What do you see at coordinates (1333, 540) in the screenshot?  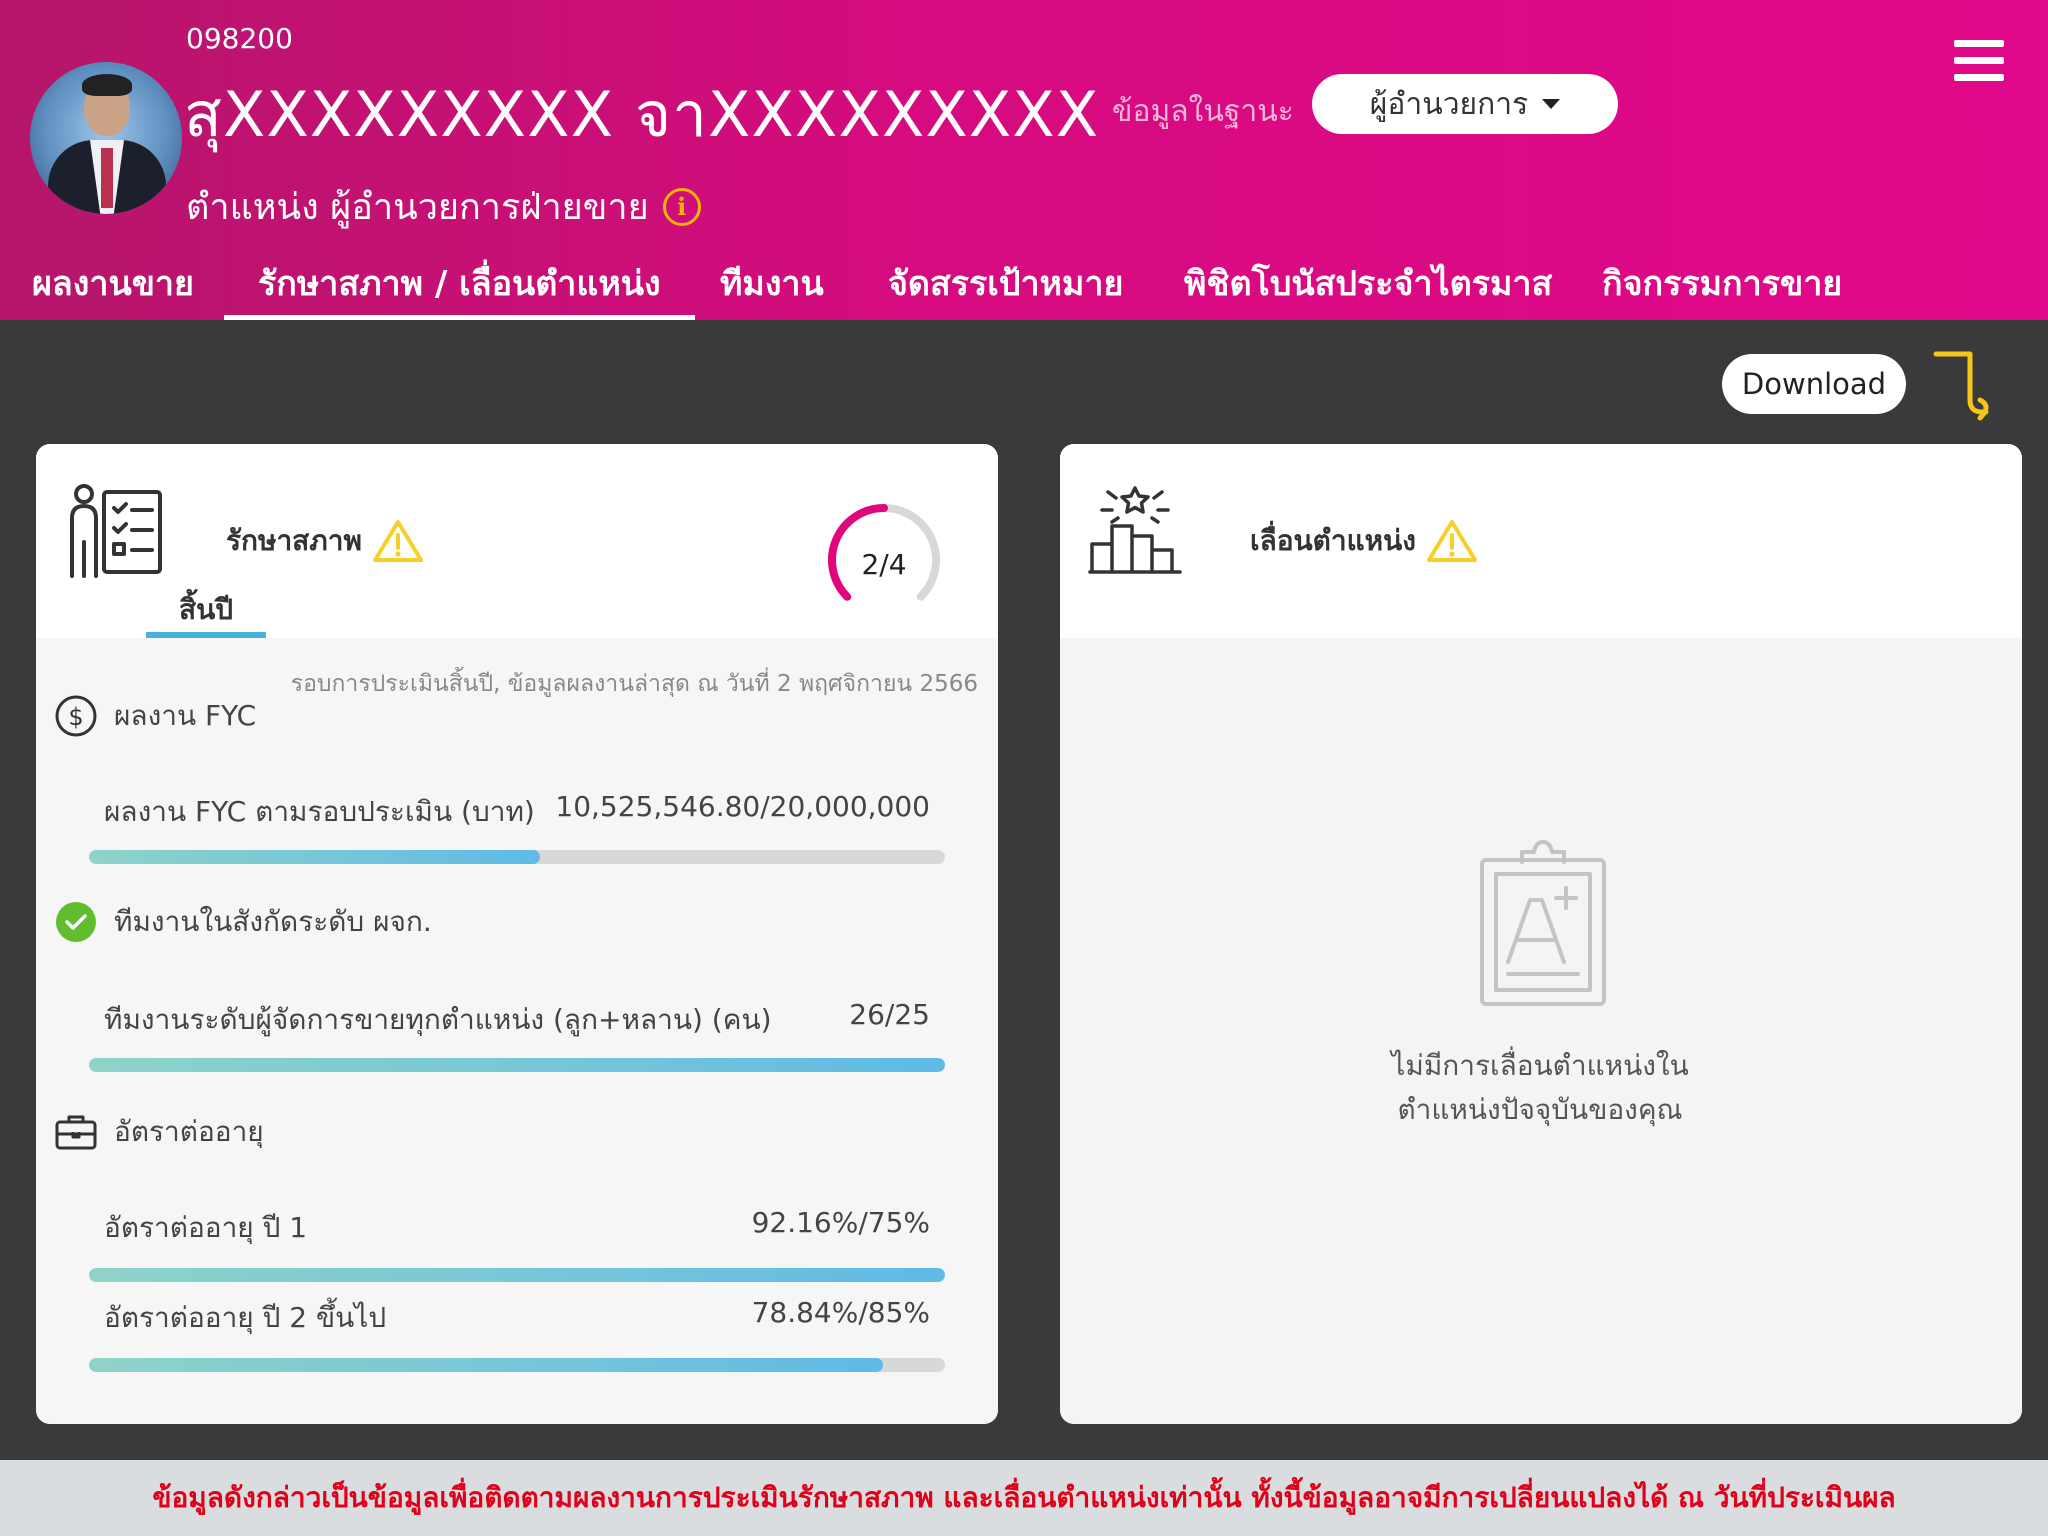 I see `promotion-title: เลื่อนตำแหน่ง` at bounding box center [1333, 540].